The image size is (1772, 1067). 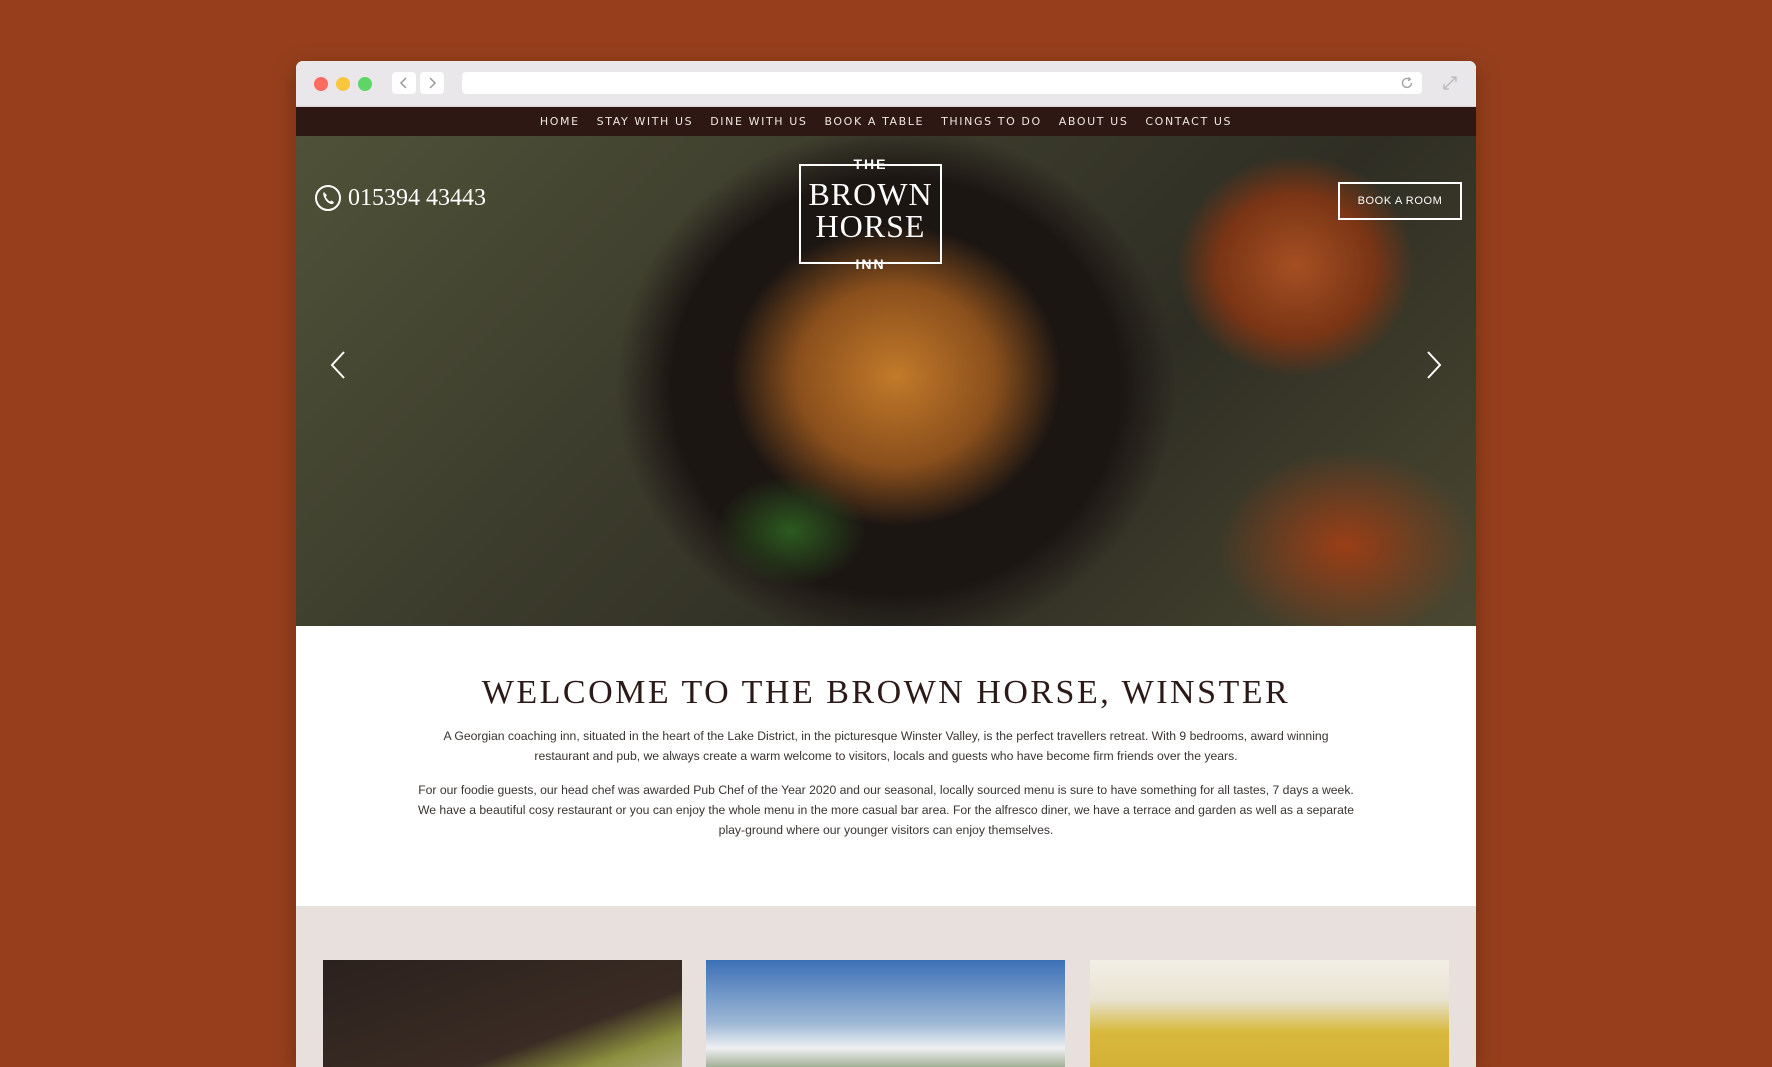 What do you see at coordinates (1094, 121) in the screenshot?
I see `nav-about-us: ABOUT US` at bounding box center [1094, 121].